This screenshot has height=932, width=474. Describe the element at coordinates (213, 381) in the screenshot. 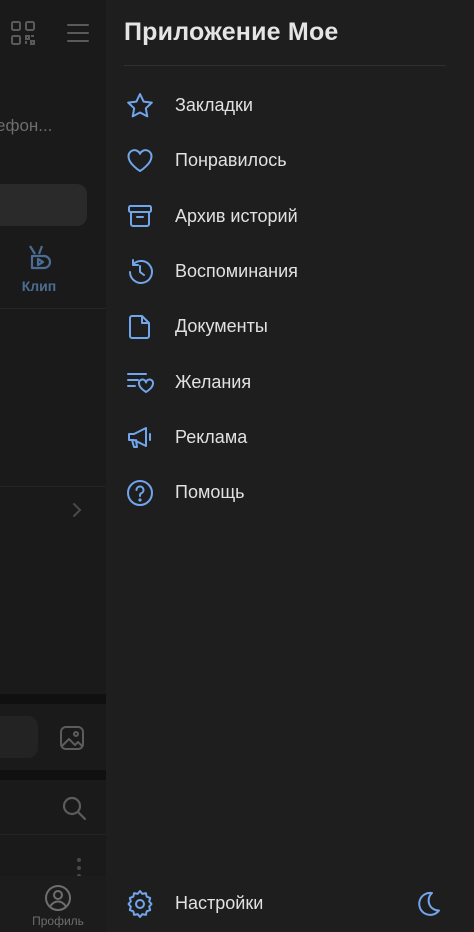

I see `menu-item-label: Желания` at that location.